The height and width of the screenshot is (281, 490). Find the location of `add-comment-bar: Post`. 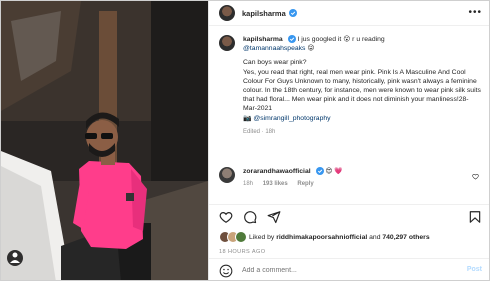

add-comment-bar: Post is located at coordinates (349, 269).